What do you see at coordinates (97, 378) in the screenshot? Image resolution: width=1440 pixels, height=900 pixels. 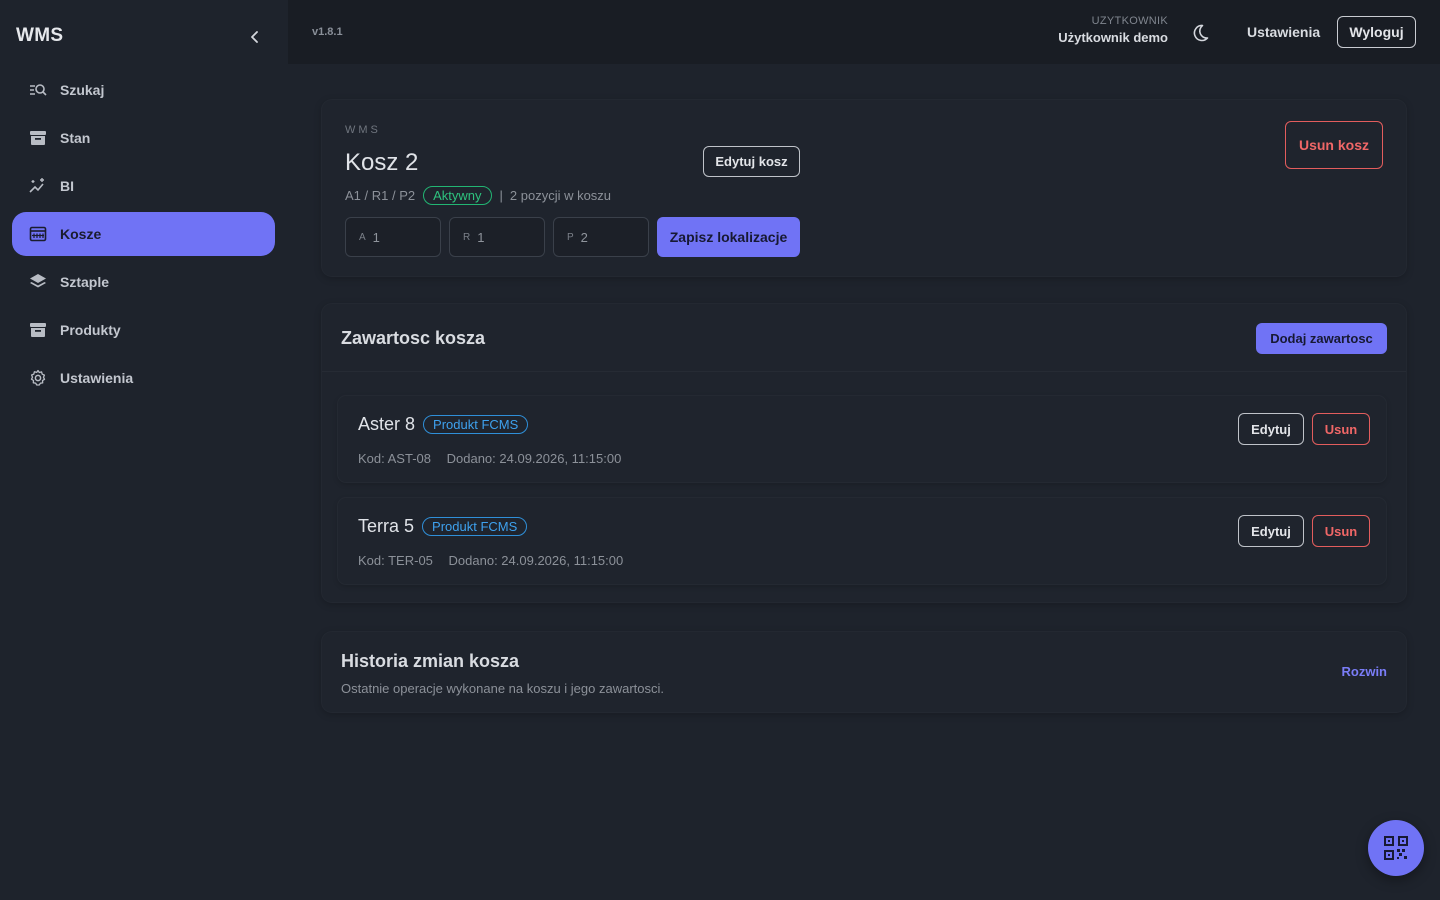 I see `sidebar-item-label: Ustawienia` at bounding box center [97, 378].